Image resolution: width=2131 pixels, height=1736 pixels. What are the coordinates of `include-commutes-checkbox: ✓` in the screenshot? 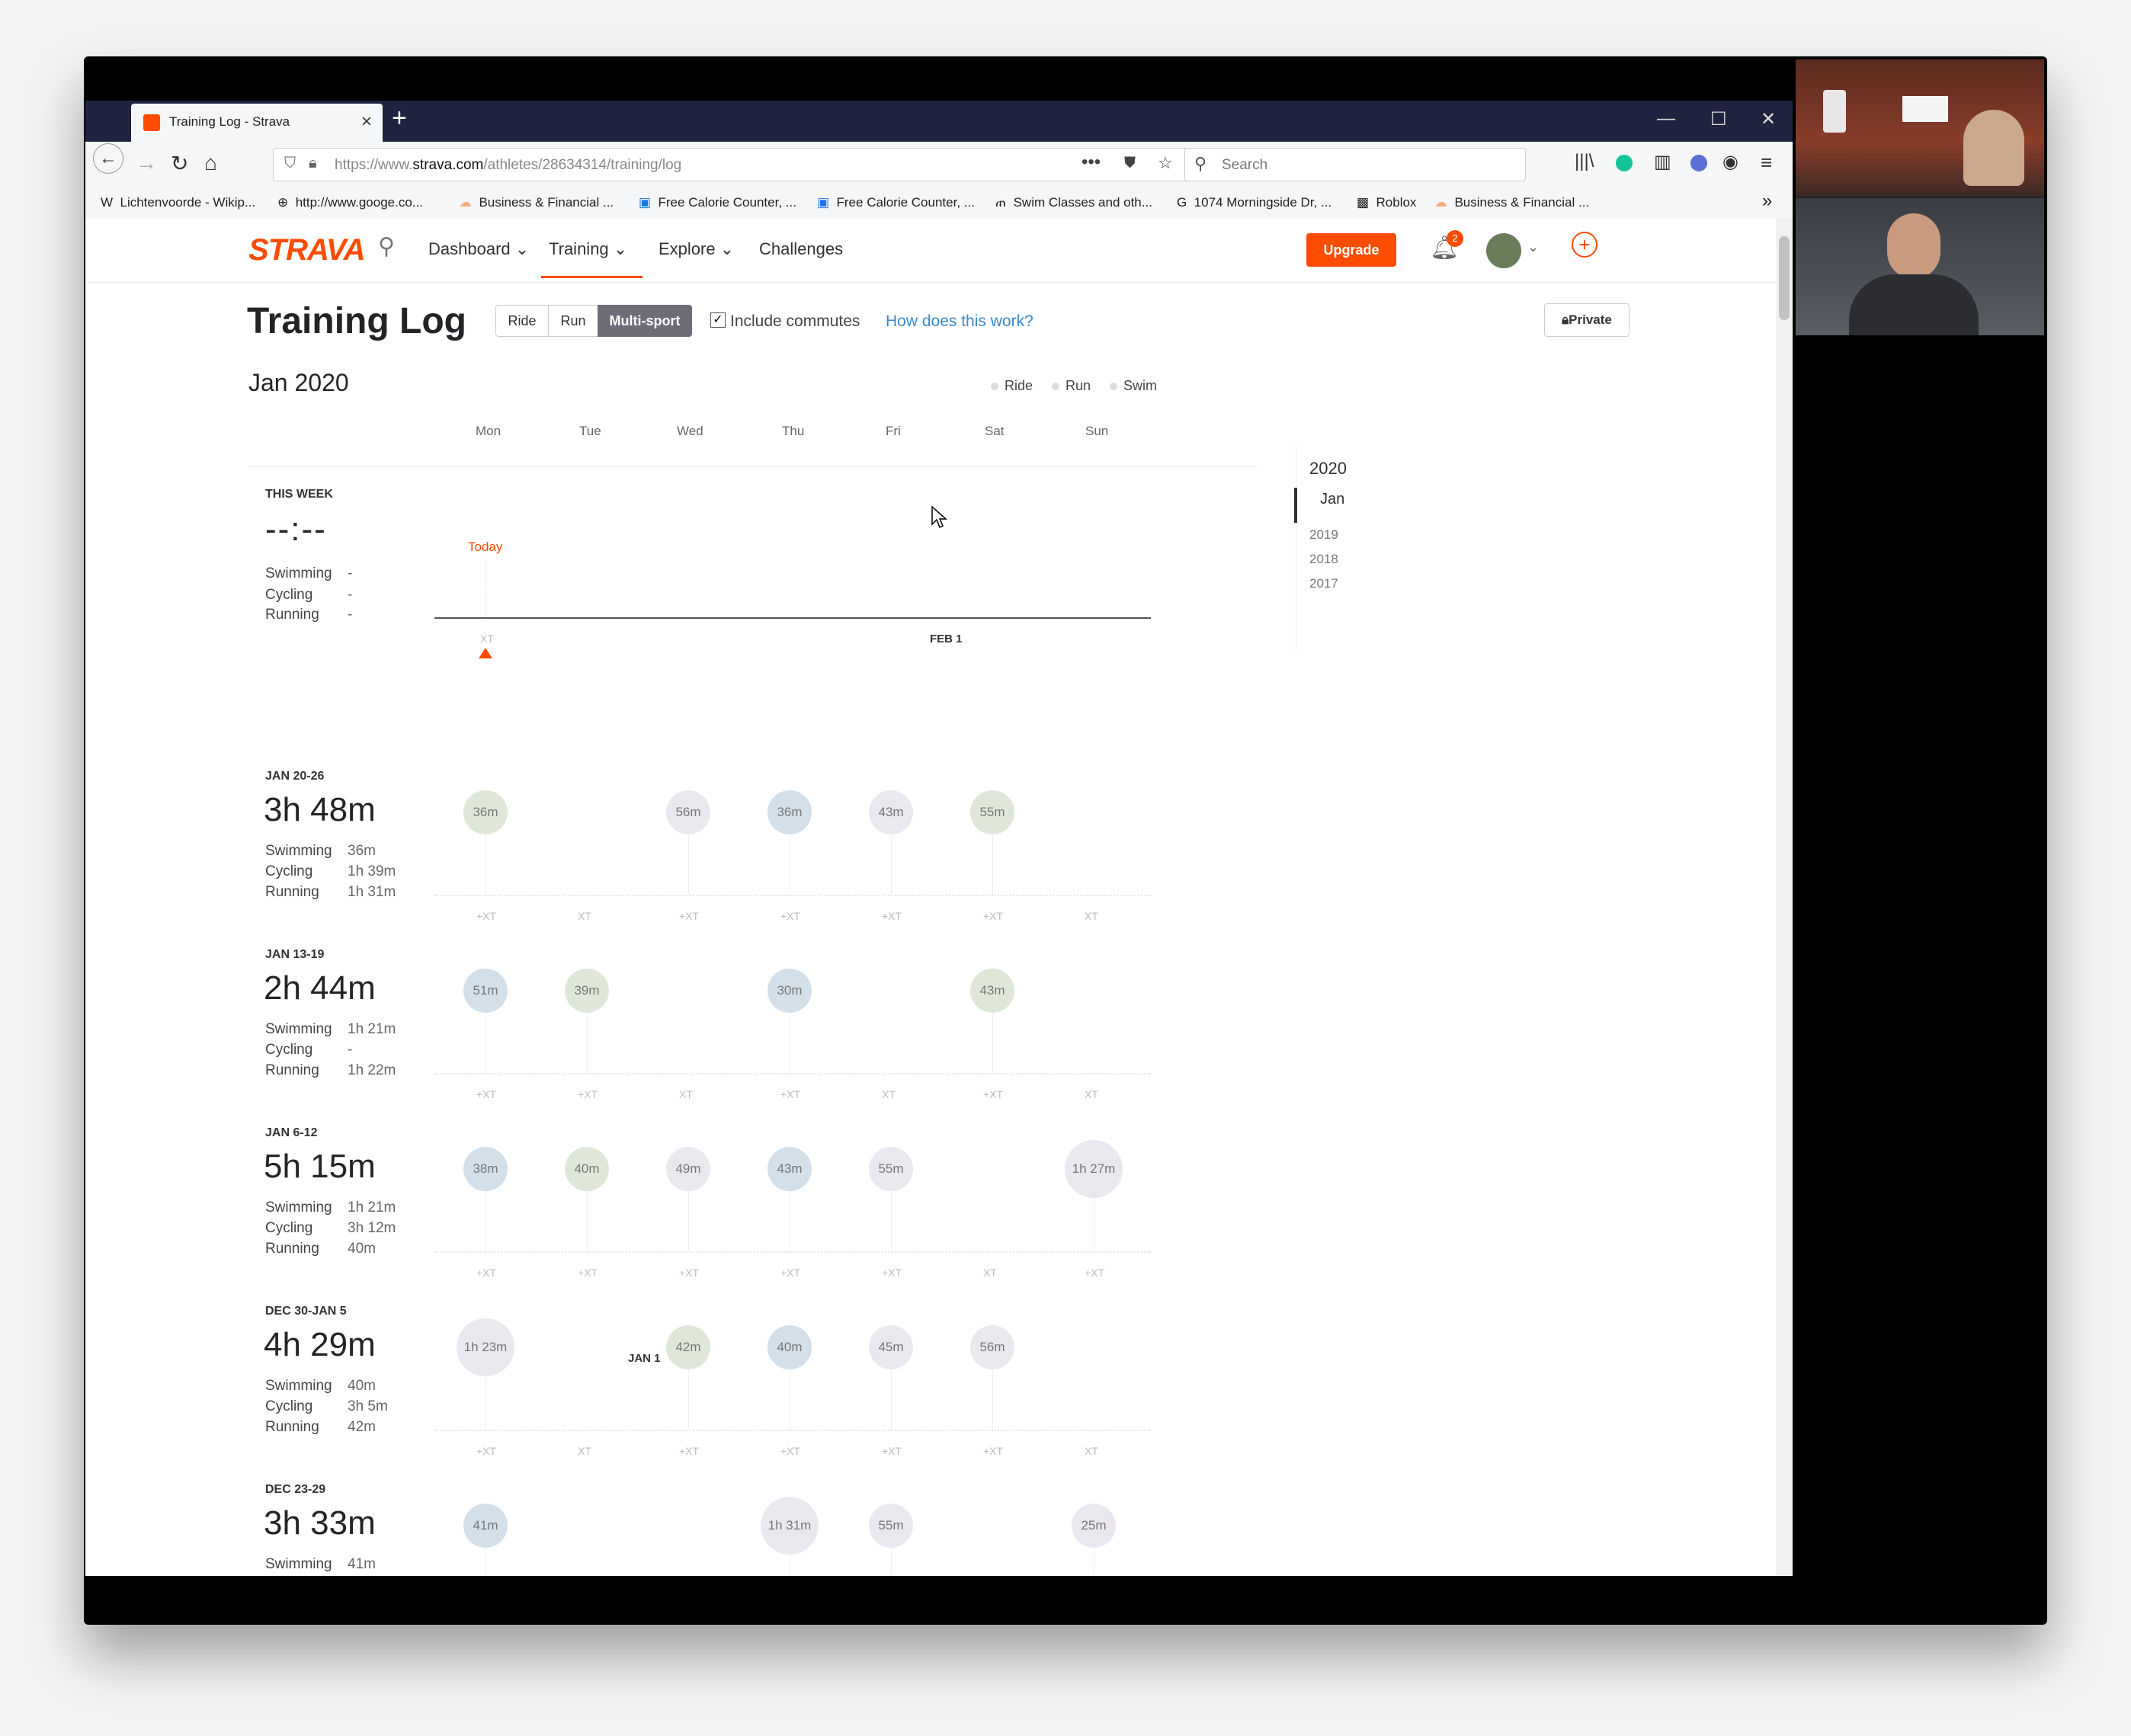 It's located at (718, 320).